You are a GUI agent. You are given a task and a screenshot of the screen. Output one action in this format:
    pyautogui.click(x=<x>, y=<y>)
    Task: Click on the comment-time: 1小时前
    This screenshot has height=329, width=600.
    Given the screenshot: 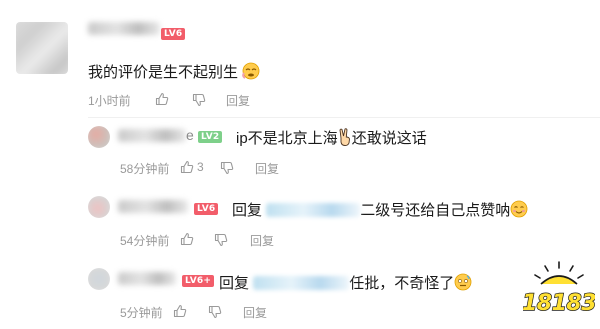 What is the action you would take?
    pyautogui.click(x=109, y=101)
    